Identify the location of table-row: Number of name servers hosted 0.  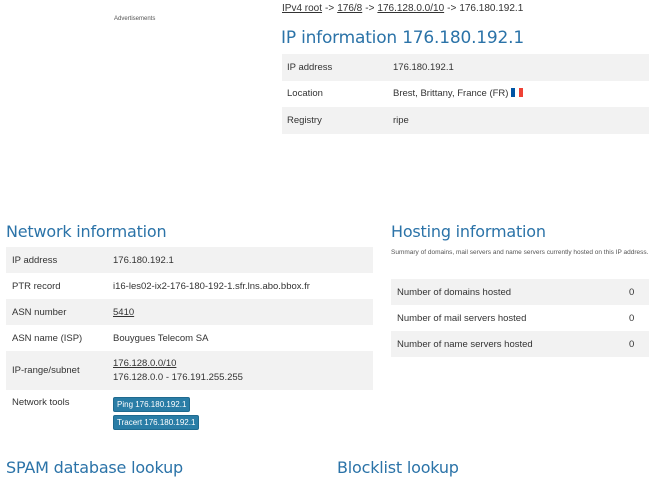
(520, 344).